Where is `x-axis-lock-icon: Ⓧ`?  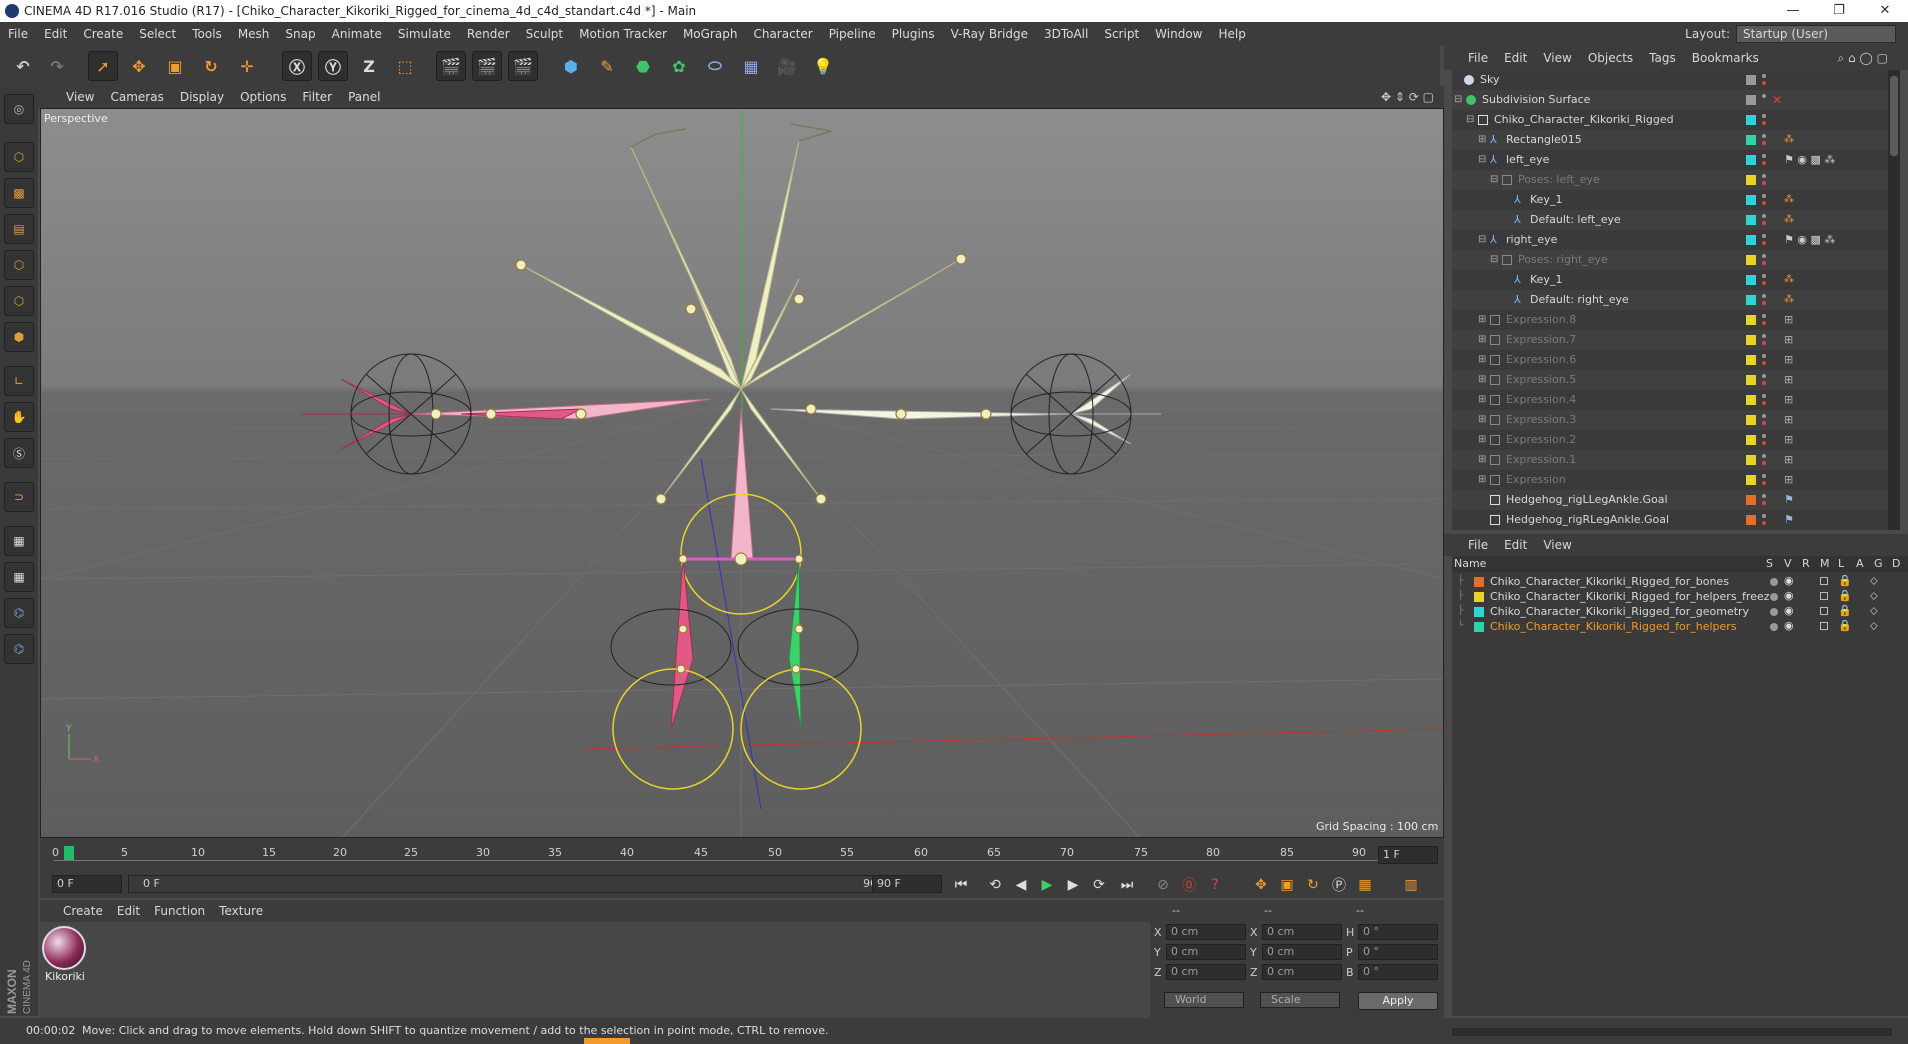
x-axis-lock-icon: Ⓧ is located at coordinates (297, 66).